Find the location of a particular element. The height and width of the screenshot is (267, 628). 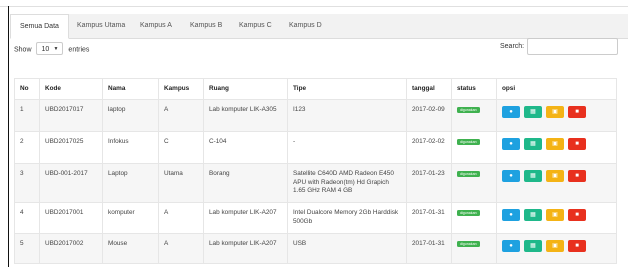

tab-kampus-utama: Kampus Utama is located at coordinates (101, 26).